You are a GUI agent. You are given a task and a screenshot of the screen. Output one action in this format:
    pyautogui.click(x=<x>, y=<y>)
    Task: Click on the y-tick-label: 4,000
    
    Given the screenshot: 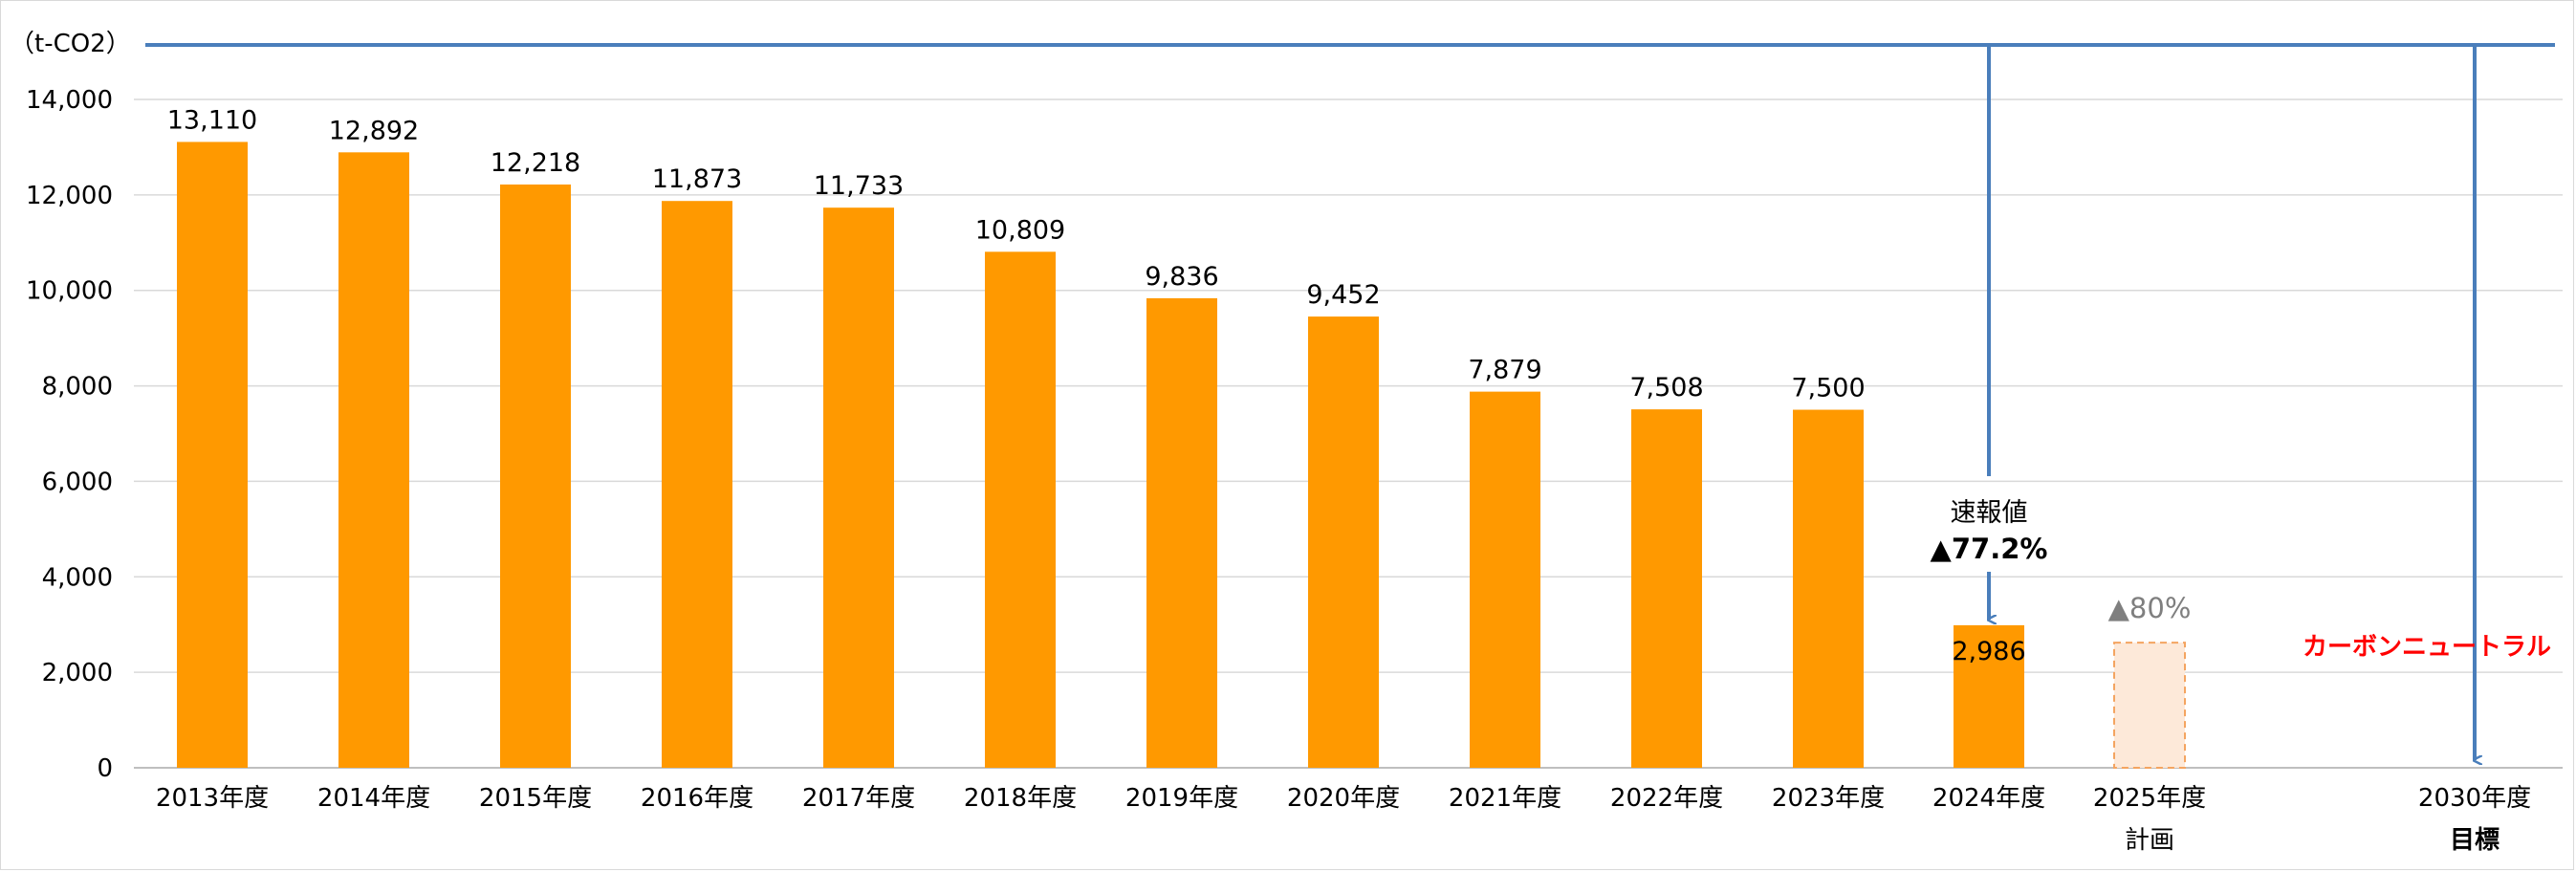 What is the action you would take?
    pyautogui.click(x=77, y=577)
    